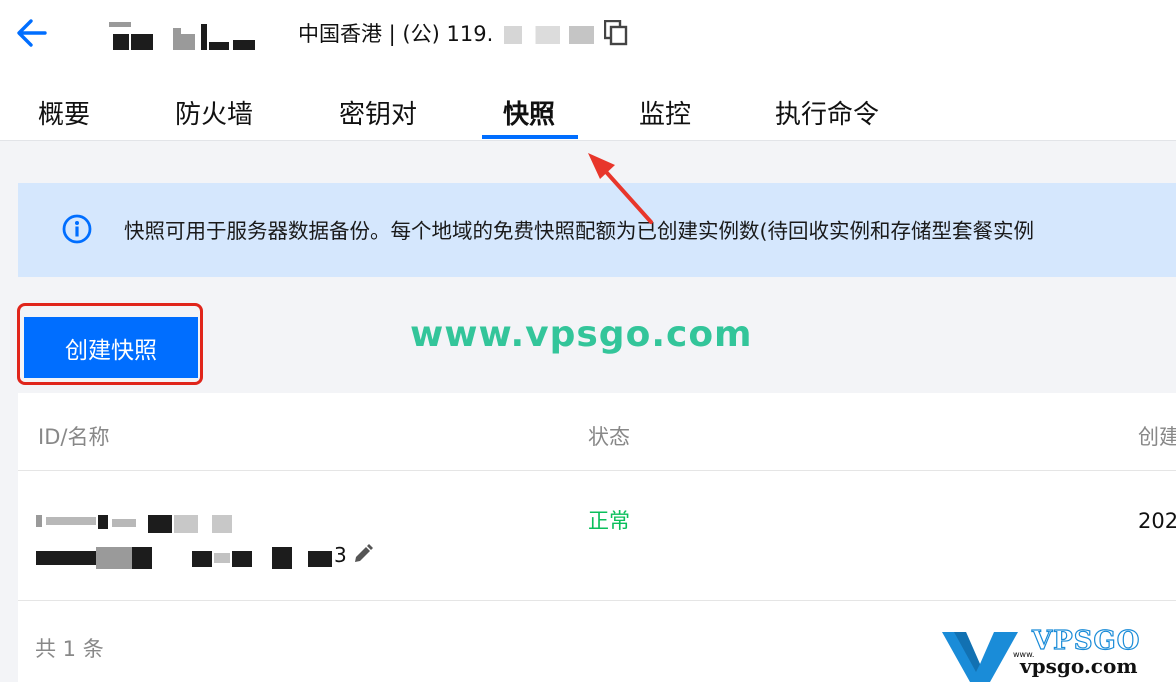 The width and height of the screenshot is (1176, 682). What do you see at coordinates (530, 137) in the screenshot?
I see `active-tab-indicator` at bounding box center [530, 137].